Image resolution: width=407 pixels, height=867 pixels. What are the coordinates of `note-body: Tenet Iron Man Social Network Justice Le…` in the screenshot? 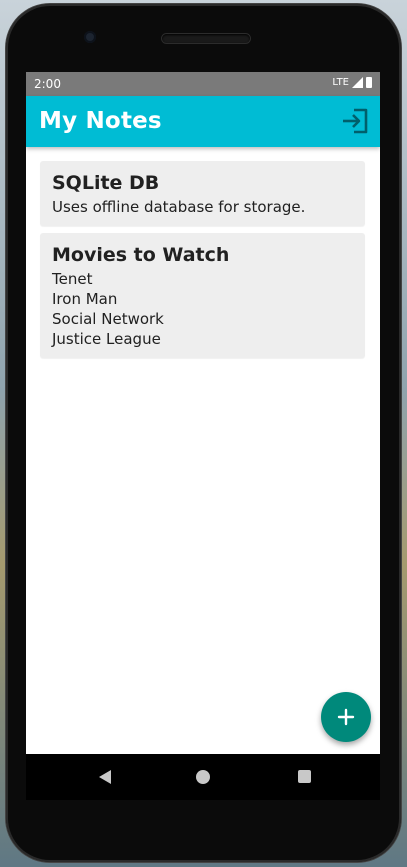 It's located at (108, 309).